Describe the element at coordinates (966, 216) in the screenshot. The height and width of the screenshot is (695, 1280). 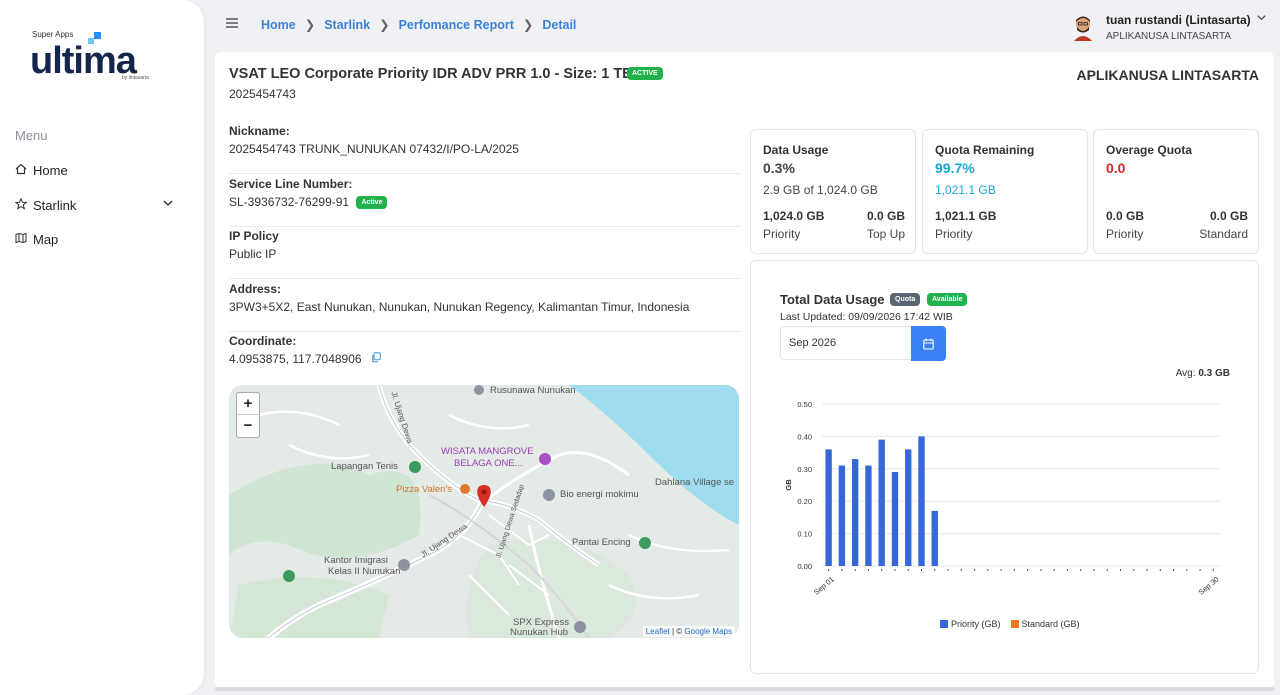
I see `priority-value: 1,021.1 GB` at that location.